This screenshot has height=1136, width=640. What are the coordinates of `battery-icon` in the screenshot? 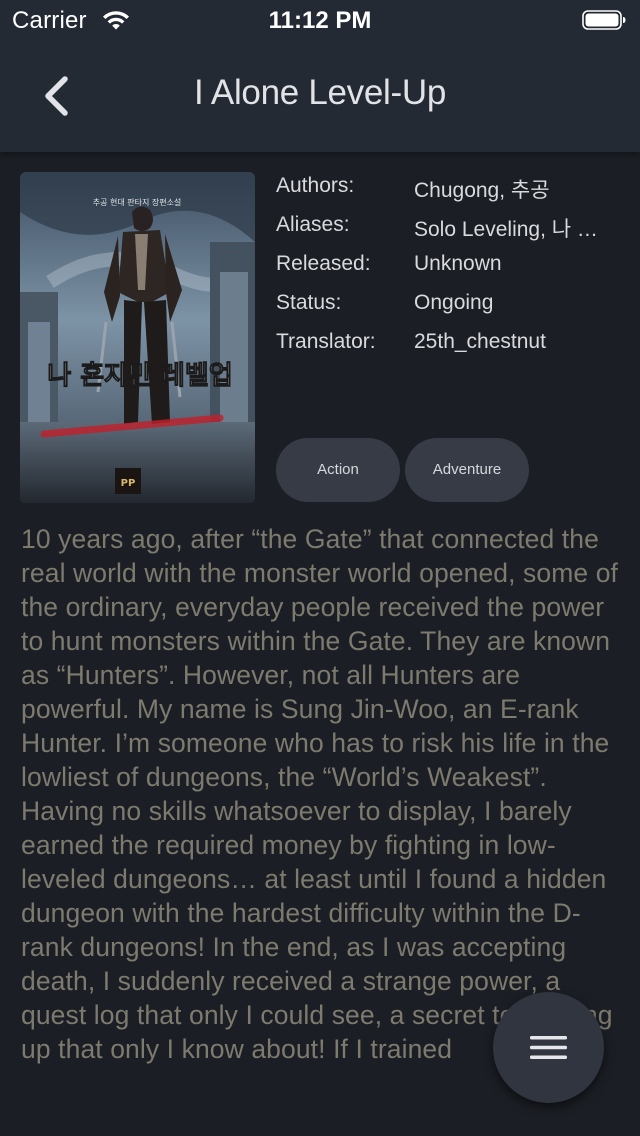 It's located at (604, 20).